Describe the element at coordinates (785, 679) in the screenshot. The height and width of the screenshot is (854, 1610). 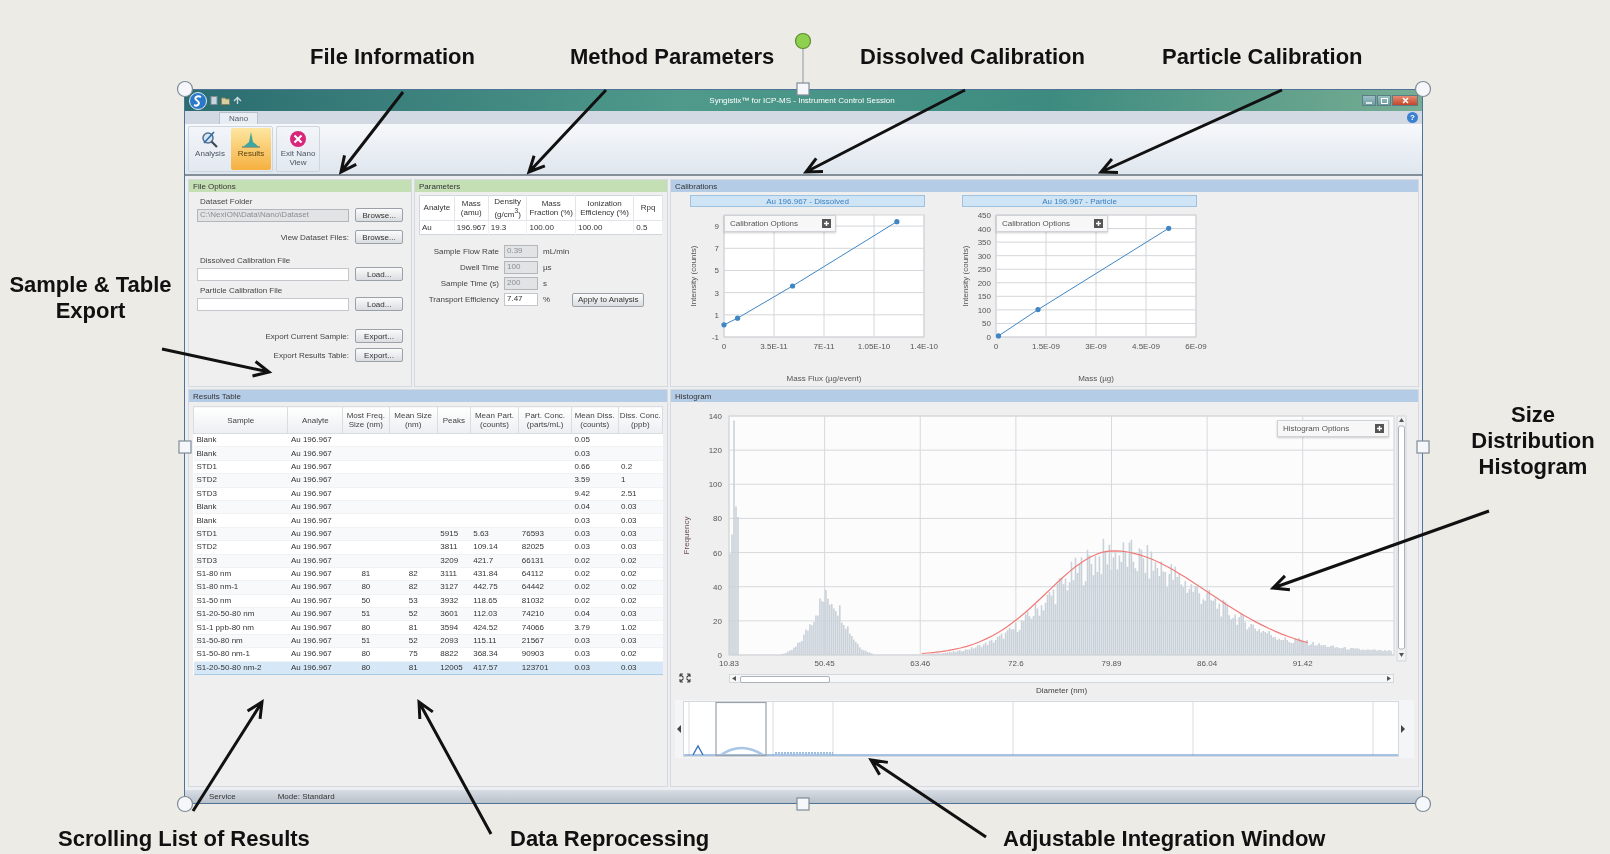
I see `scrollbar-thumb` at that location.